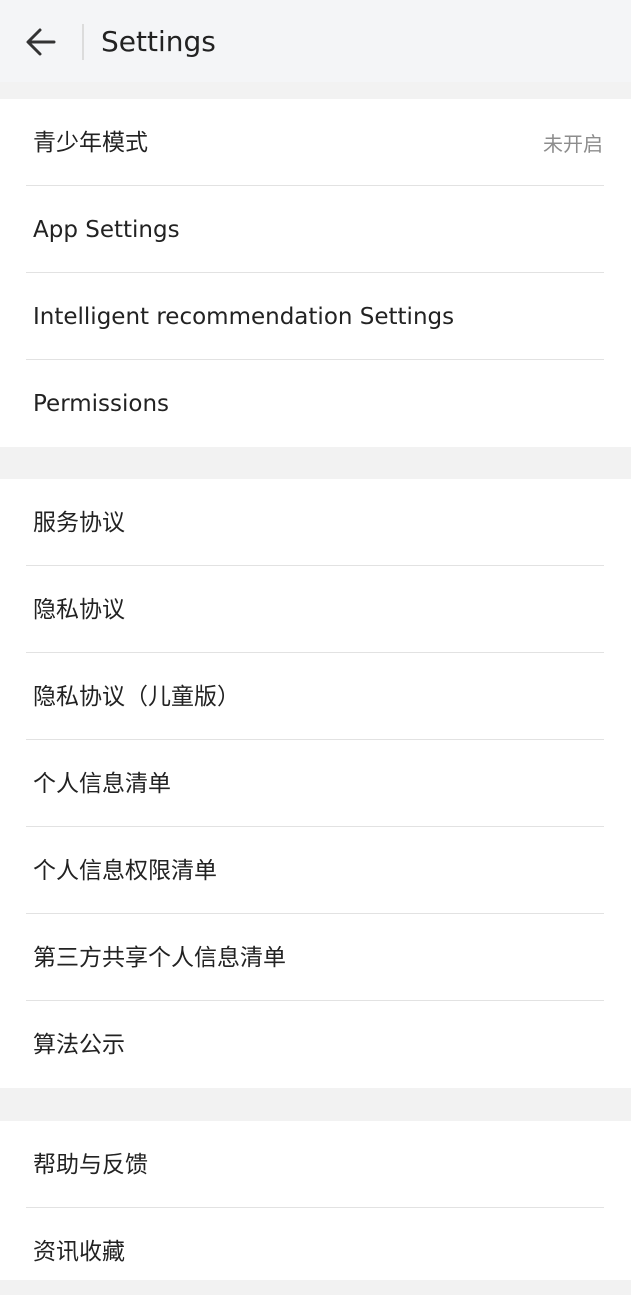  I want to click on row-intelligent-recommendation: Intelligent recommendation Settings, so click(315, 316).